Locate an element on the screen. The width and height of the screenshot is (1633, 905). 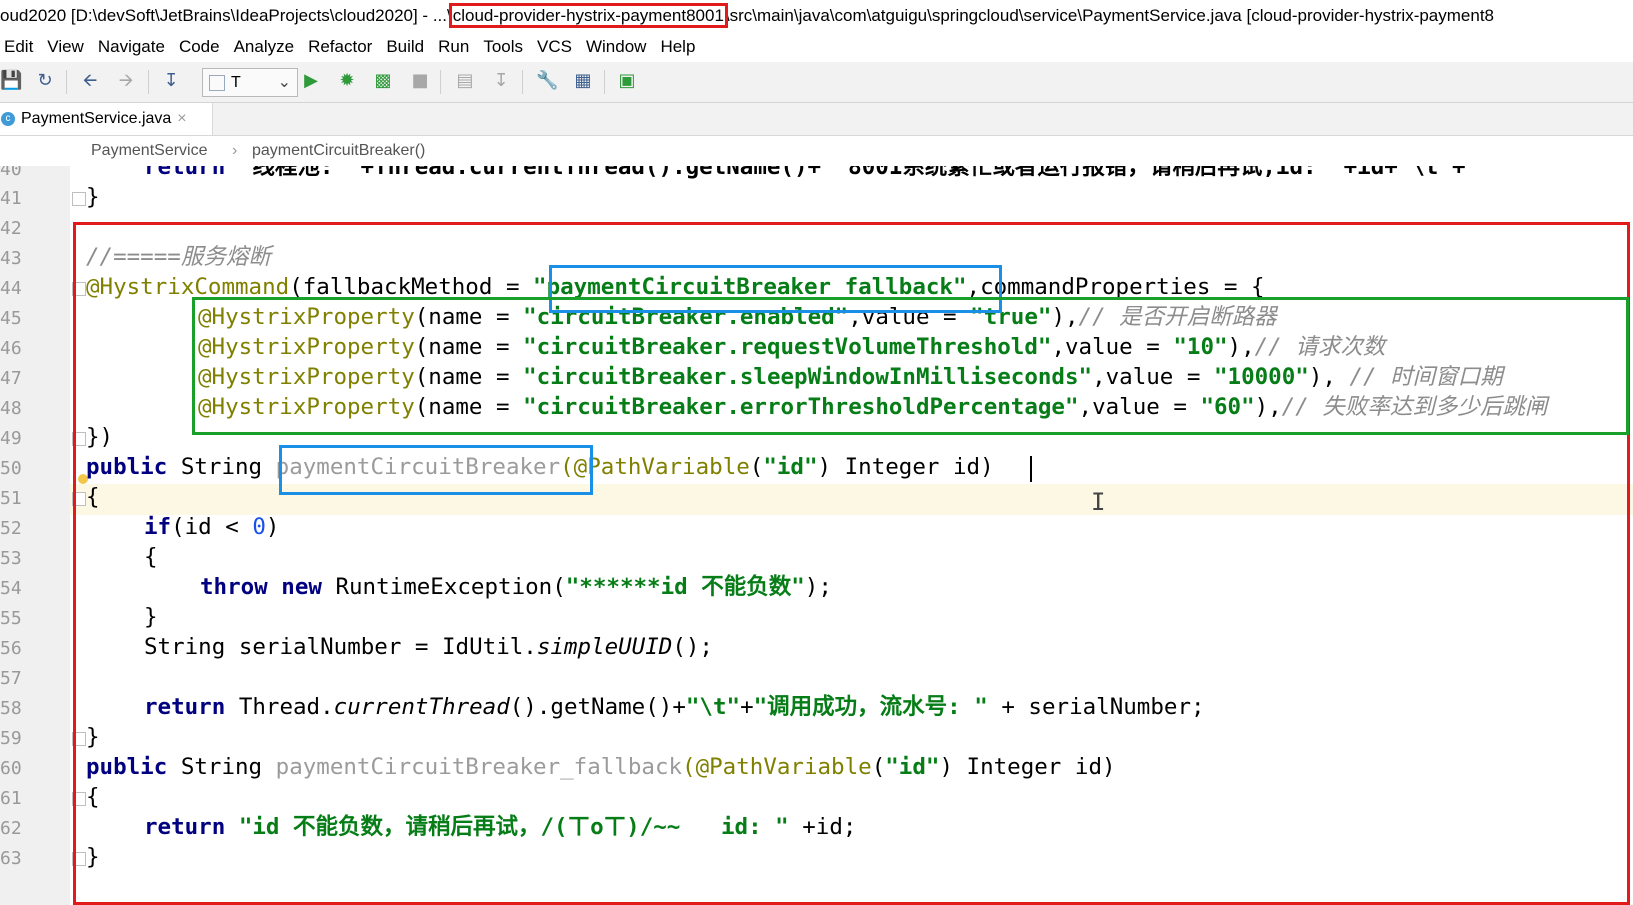
line-number: 50 is located at coordinates (11, 468).